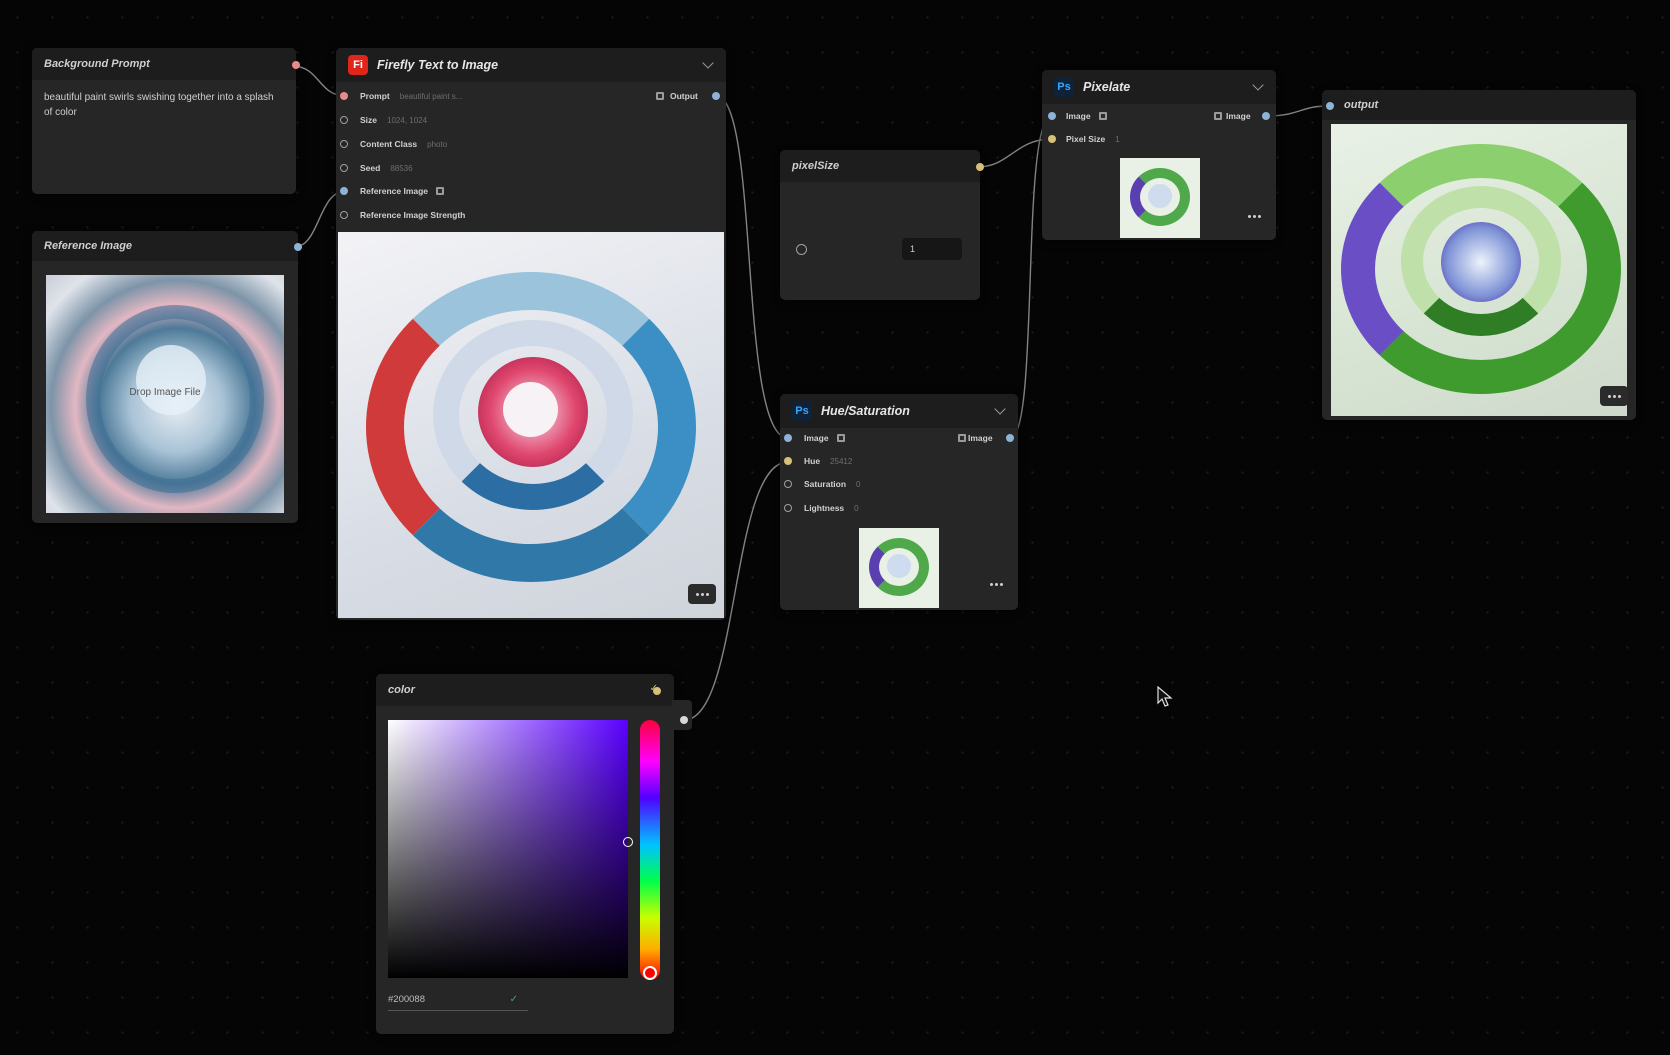 The image size is (1670, 1055). Describe the element at coordinates (816, 461) in the screenshot. I see `param-hue: Hue 25412` at that location.